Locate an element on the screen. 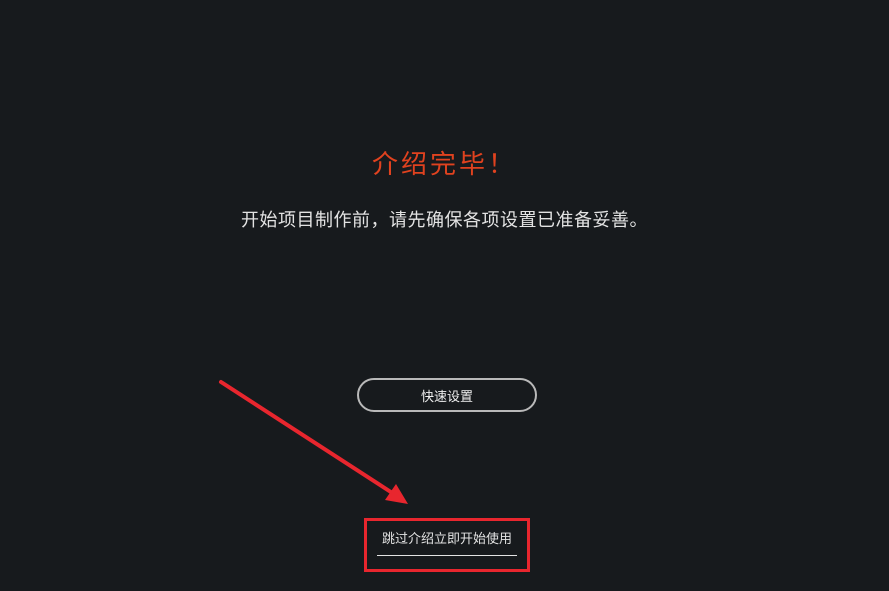  annotation-arrow is located at coordinates (313, 442).